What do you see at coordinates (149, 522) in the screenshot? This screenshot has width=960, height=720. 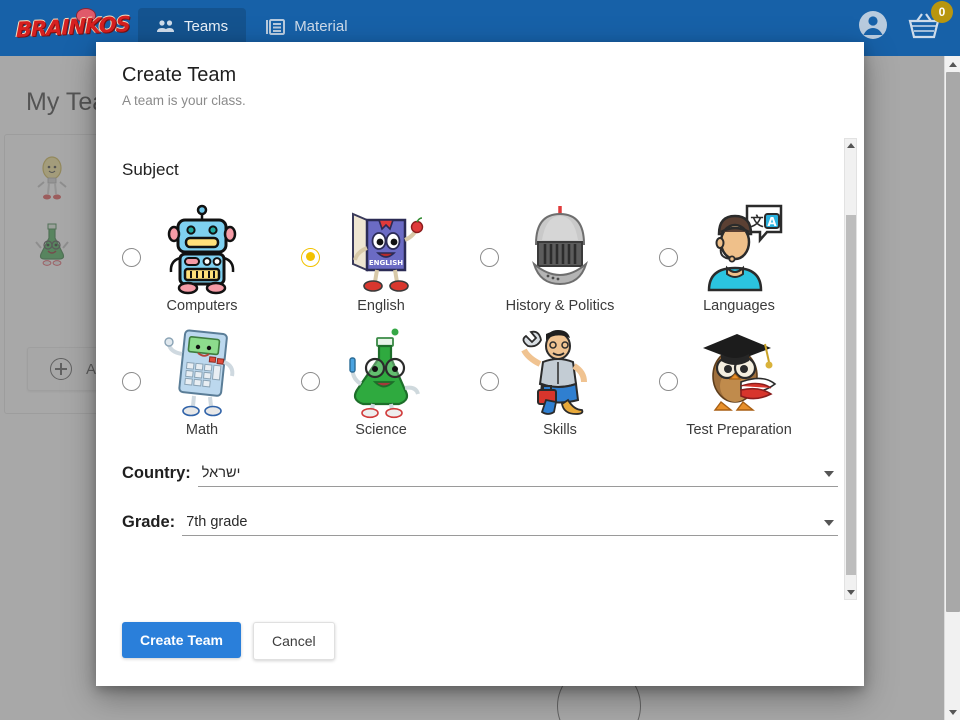 I see `grade-label: Grade:` at bounding box center [149, 522].